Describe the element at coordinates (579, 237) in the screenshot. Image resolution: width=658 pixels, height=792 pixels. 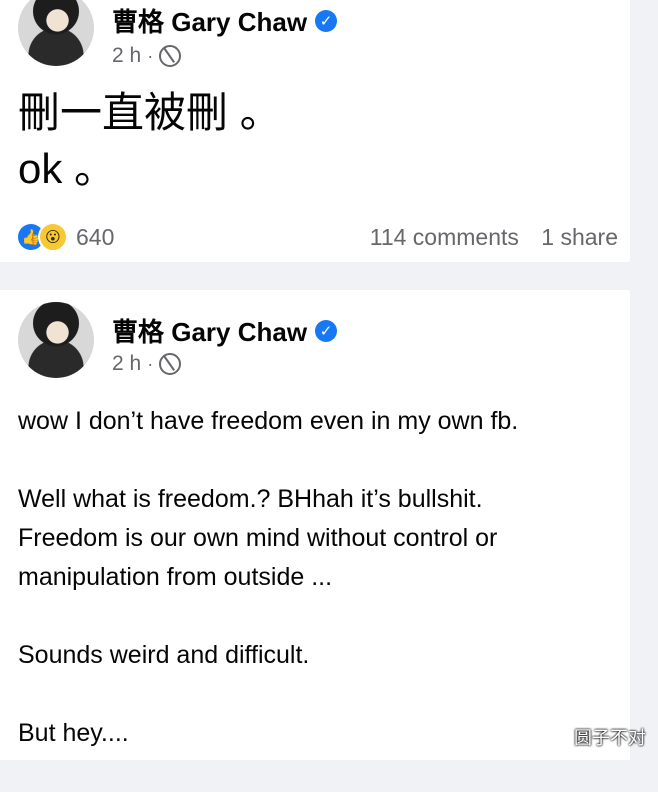
I see `shares-count: 1 share` at that location.